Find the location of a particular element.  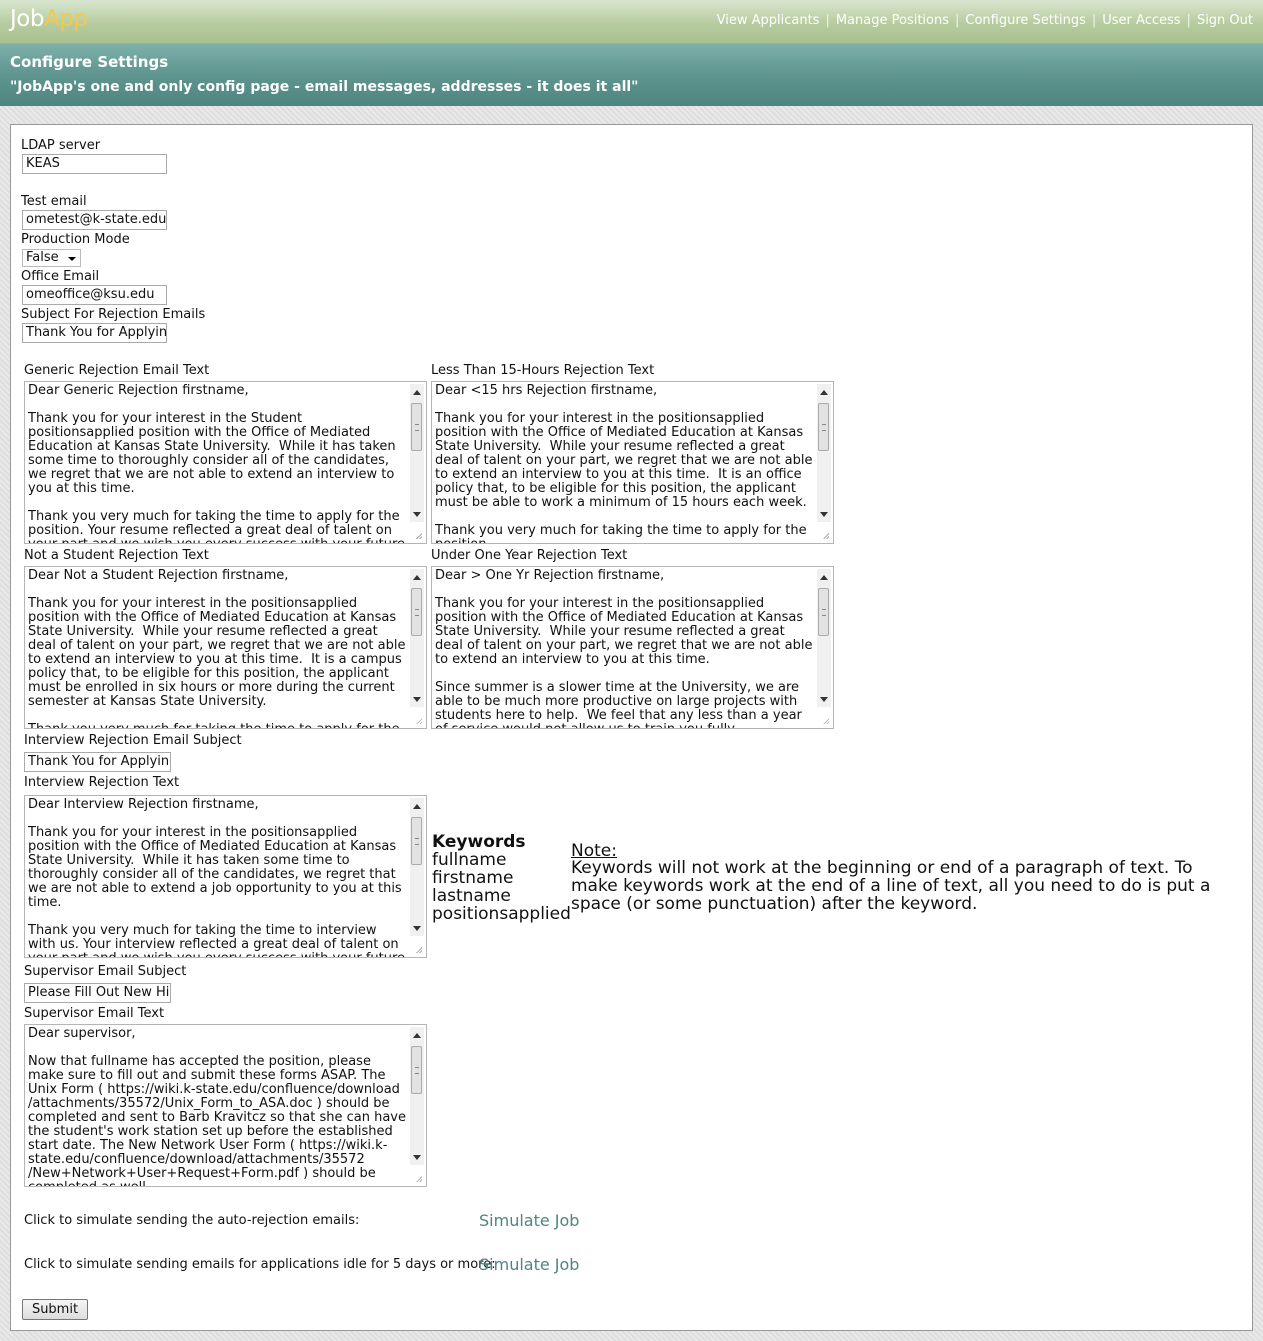

interview-subject-input: Thank You for Applying is located at coordinates (97, 762).